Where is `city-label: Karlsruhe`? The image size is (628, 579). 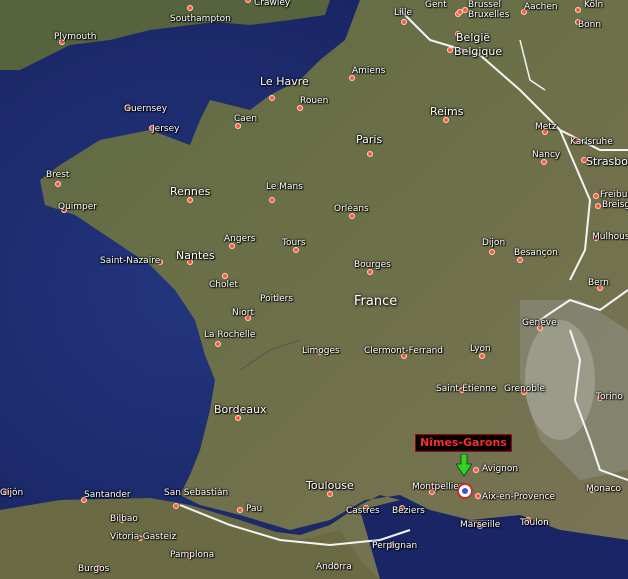 city-label: Karlsruhe is located at coordinates (591, 142).